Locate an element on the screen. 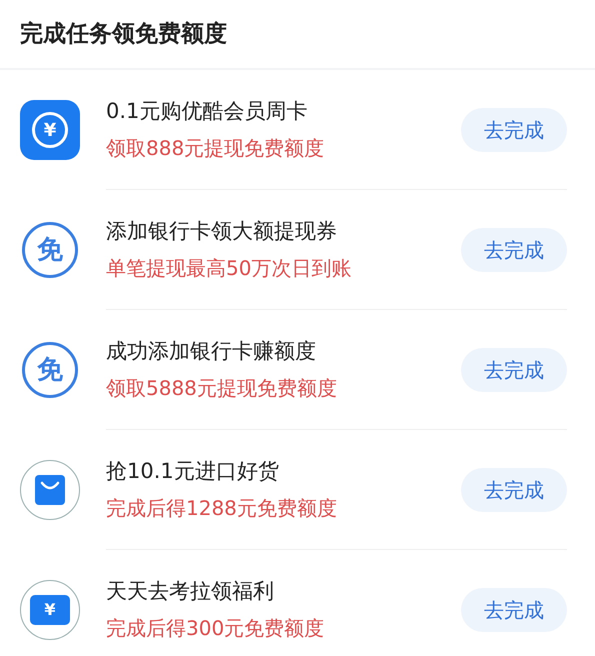 The image size is (595, 656). coin-icon: ¥ is located at coordinates (50, 130).